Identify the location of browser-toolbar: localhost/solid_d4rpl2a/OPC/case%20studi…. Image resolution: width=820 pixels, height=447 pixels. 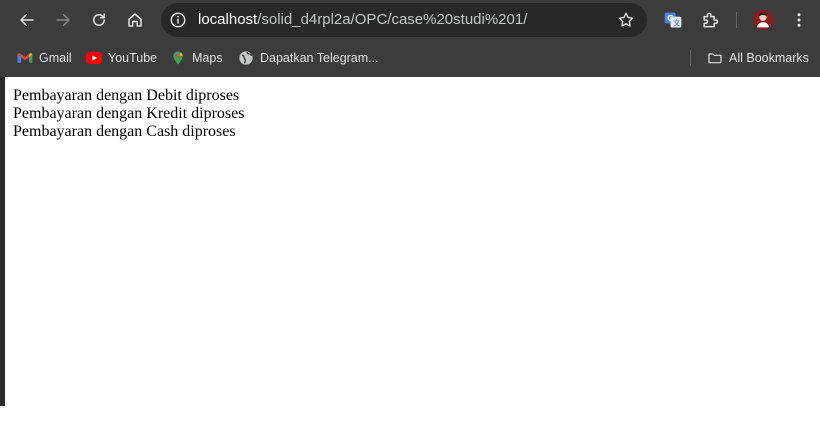
(410, 20).